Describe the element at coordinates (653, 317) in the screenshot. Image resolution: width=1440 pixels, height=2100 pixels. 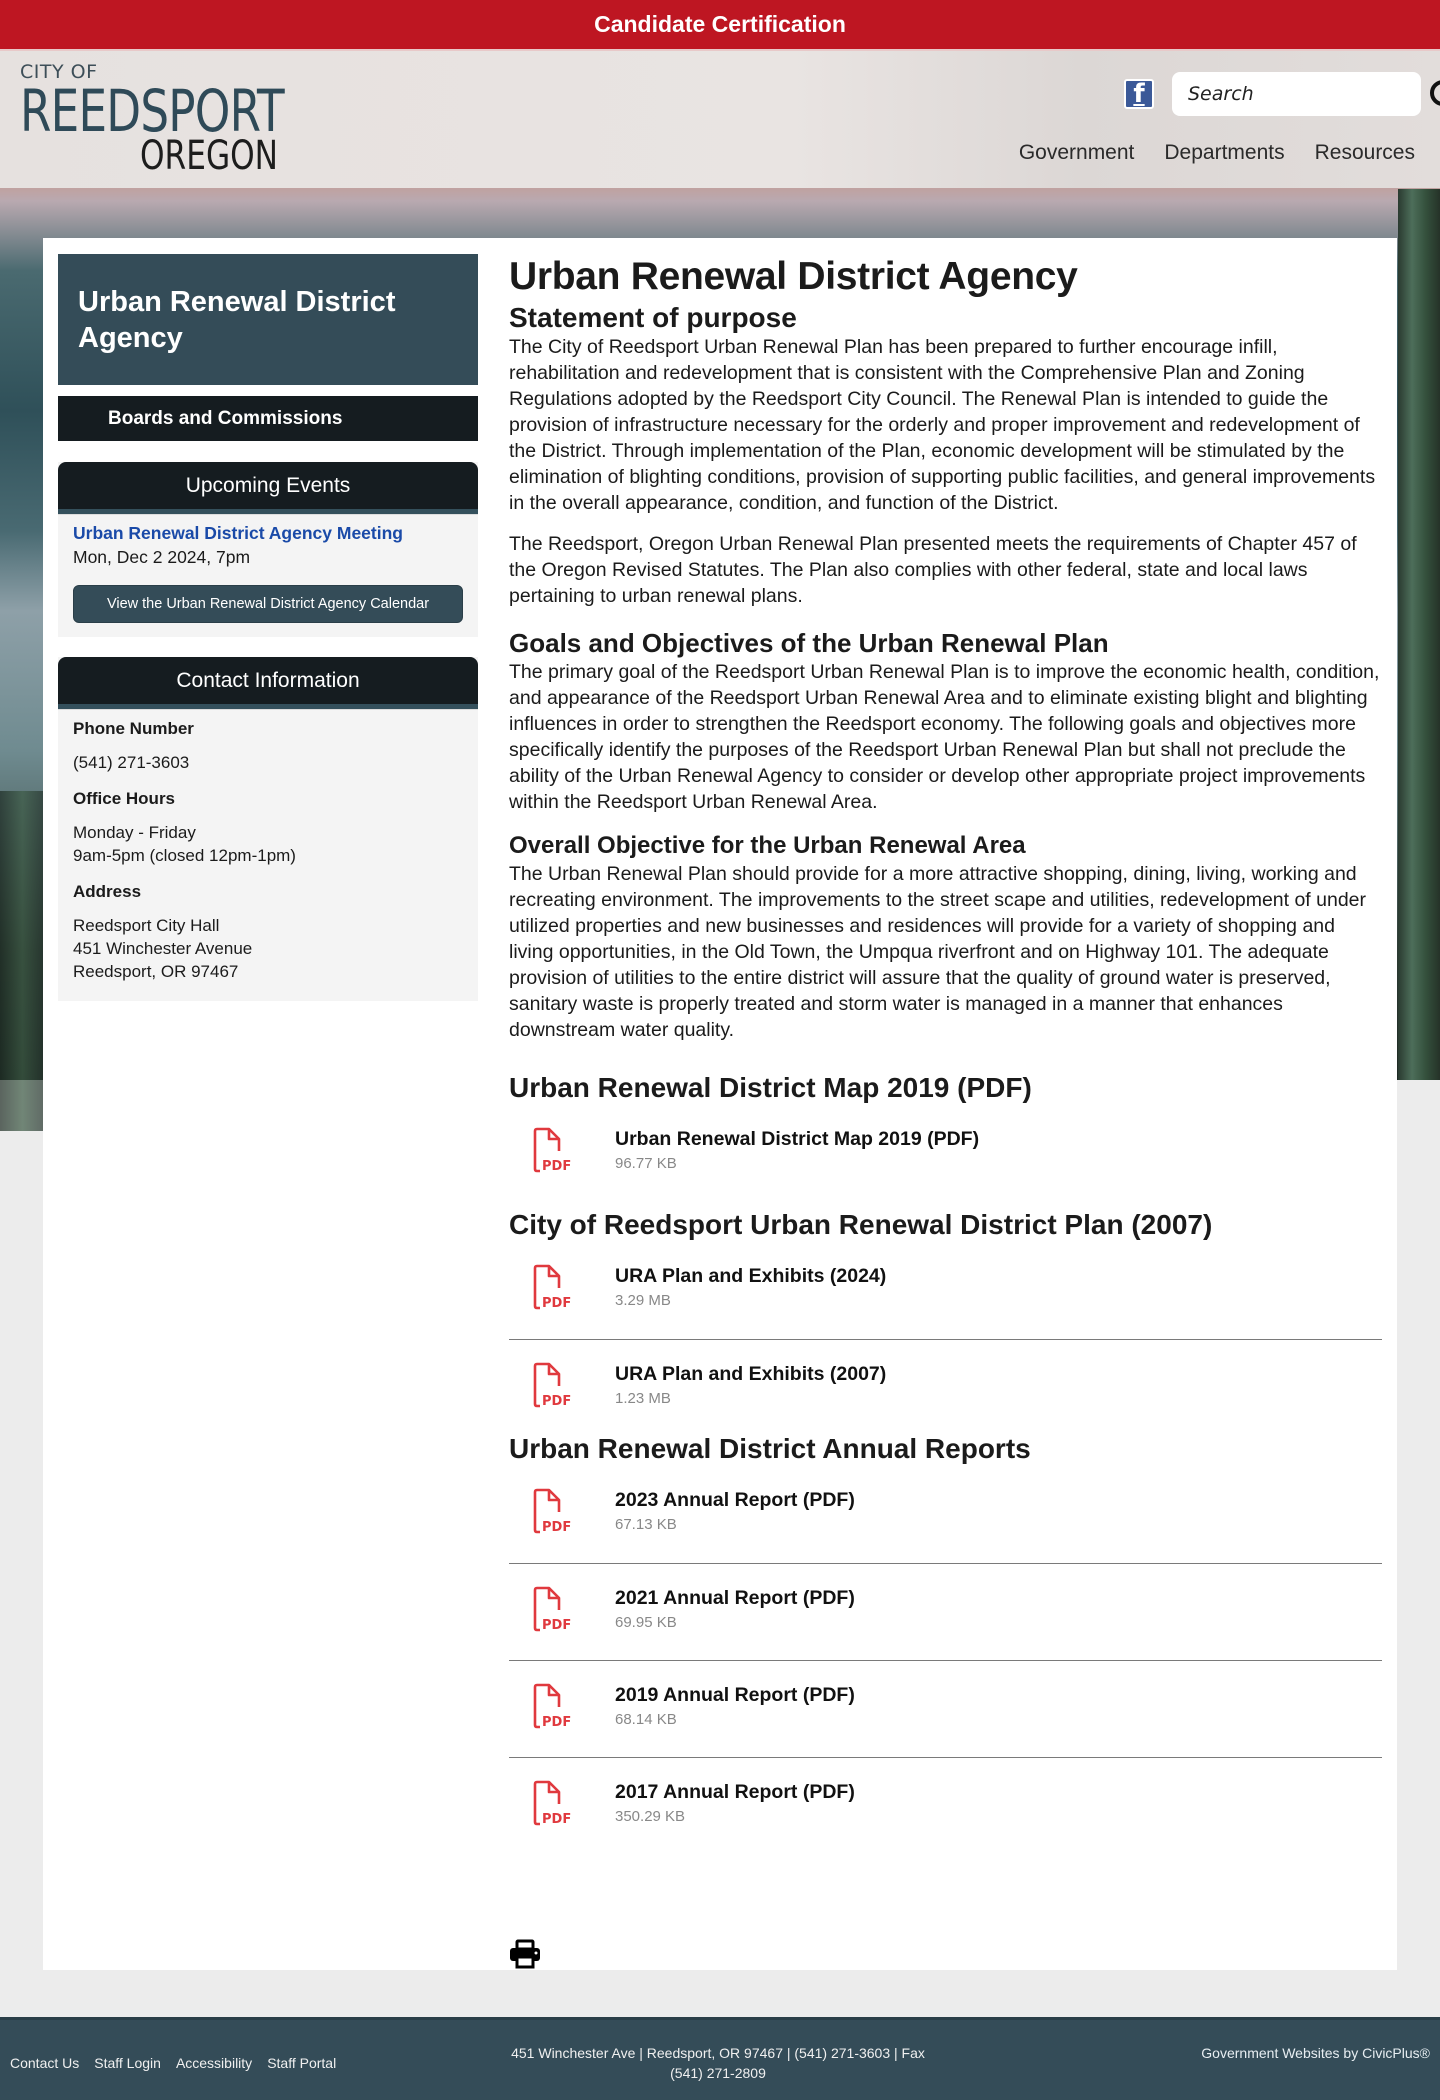
I see `purpose-heading: Statement of purpose` at that location.